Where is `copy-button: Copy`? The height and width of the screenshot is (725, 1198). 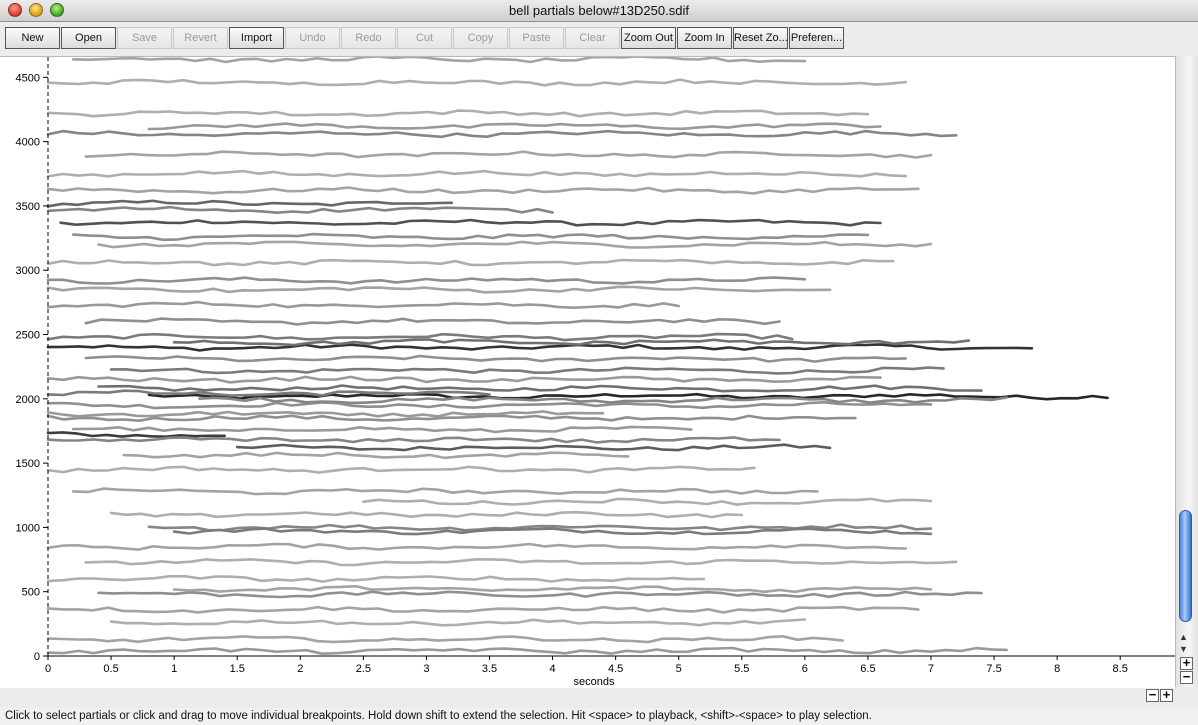
copy-button: Copy is located at coordinates (480, 38).